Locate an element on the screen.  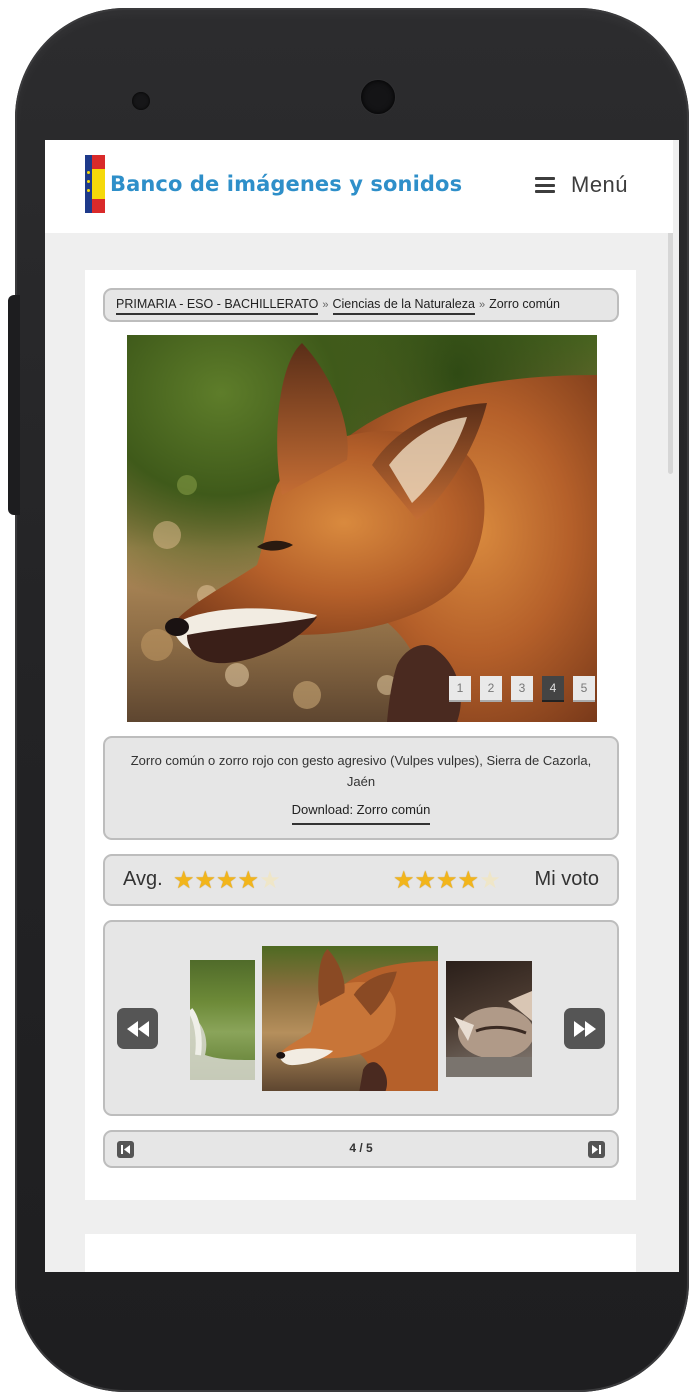
last-page-button is located at coordinates (596, 1149).